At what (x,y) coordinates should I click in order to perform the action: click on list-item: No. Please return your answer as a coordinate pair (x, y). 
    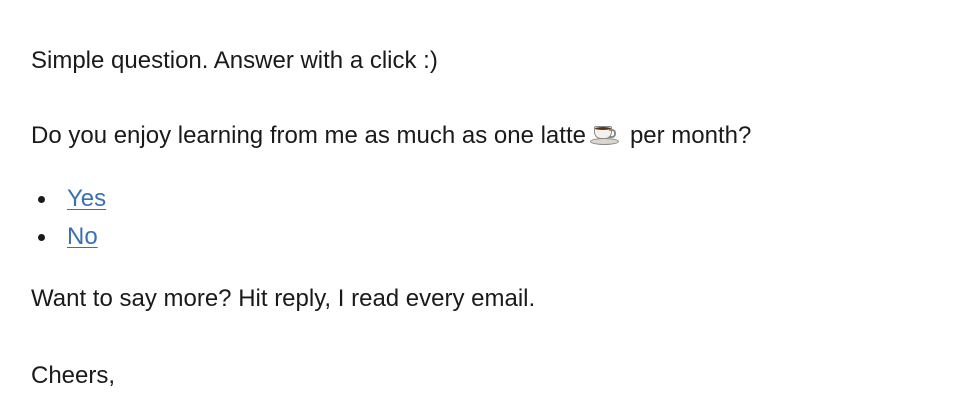
    Looking at the image, I should click on (68, 240).